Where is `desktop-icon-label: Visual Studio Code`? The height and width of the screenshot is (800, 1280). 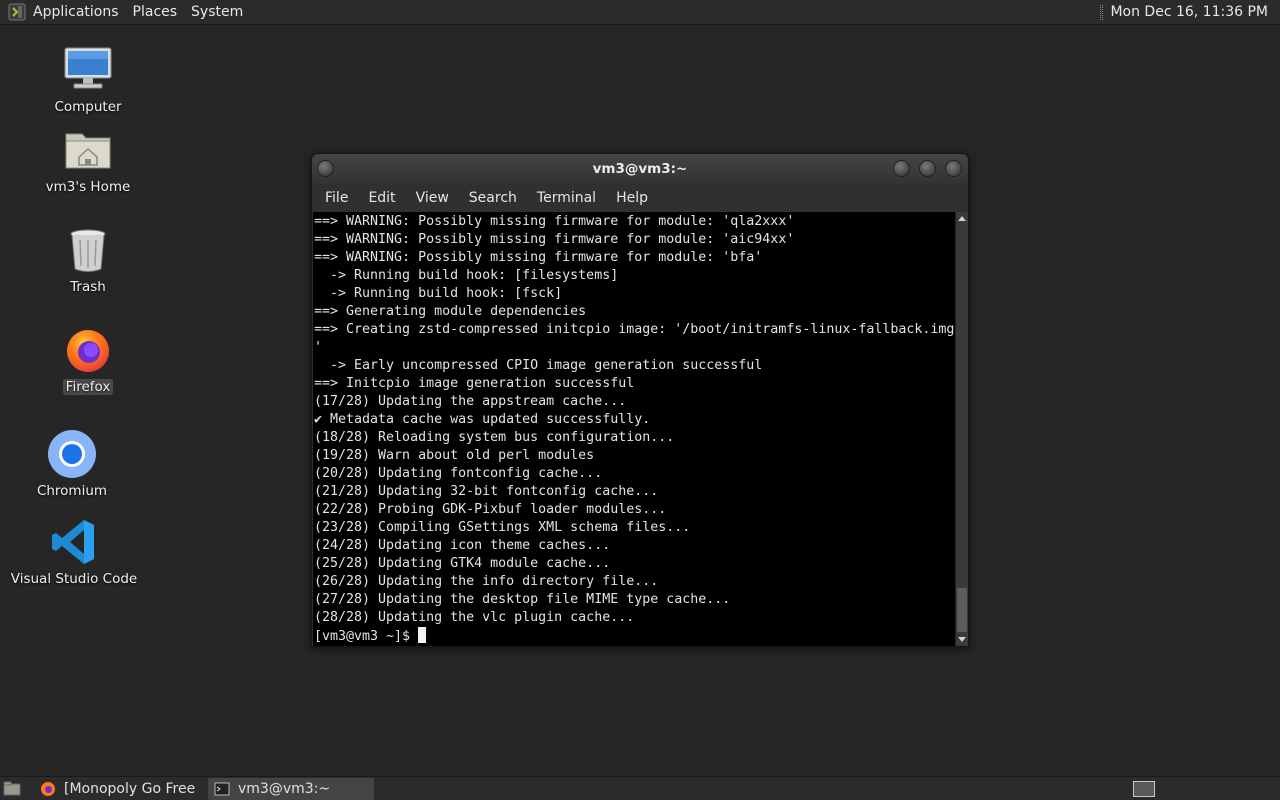
desktop-icon-label: Visual Studio Code is located at coordinates (74, 579).